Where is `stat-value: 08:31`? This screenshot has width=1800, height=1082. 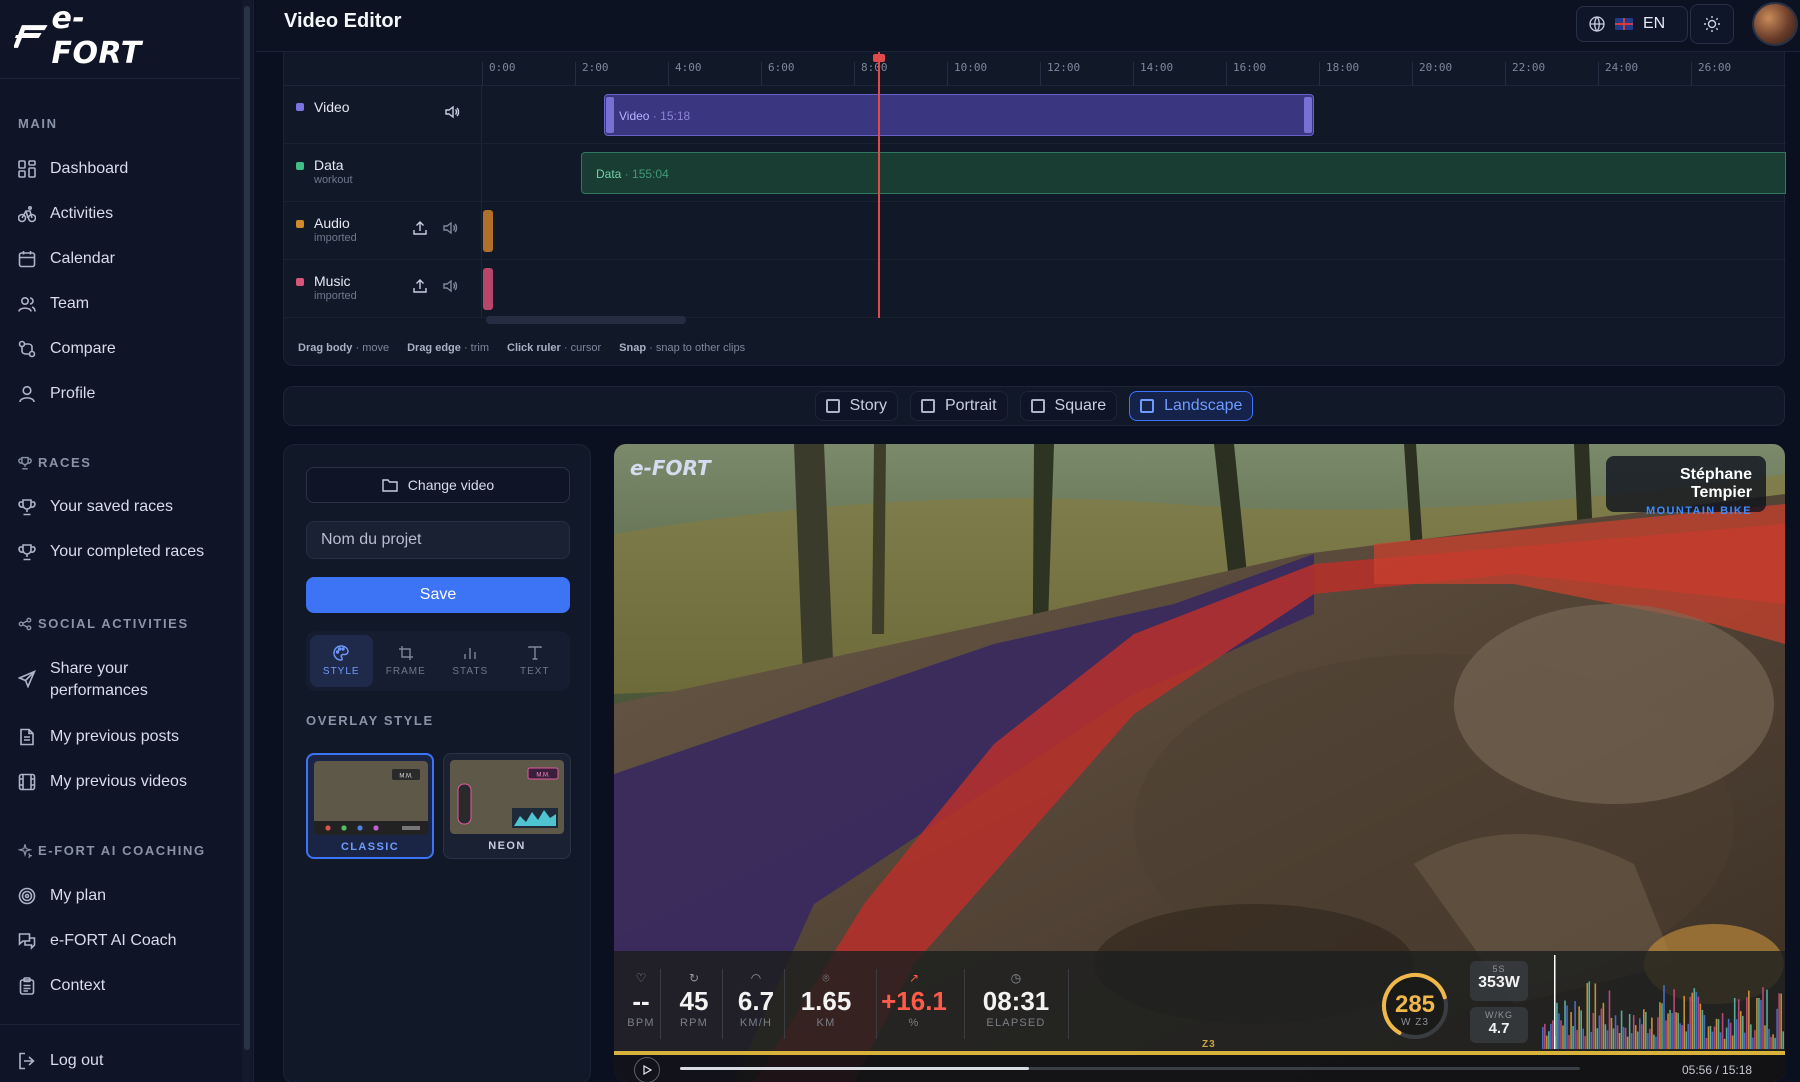 stat-value: 08:31 is located at coordinates (1016, 1001).